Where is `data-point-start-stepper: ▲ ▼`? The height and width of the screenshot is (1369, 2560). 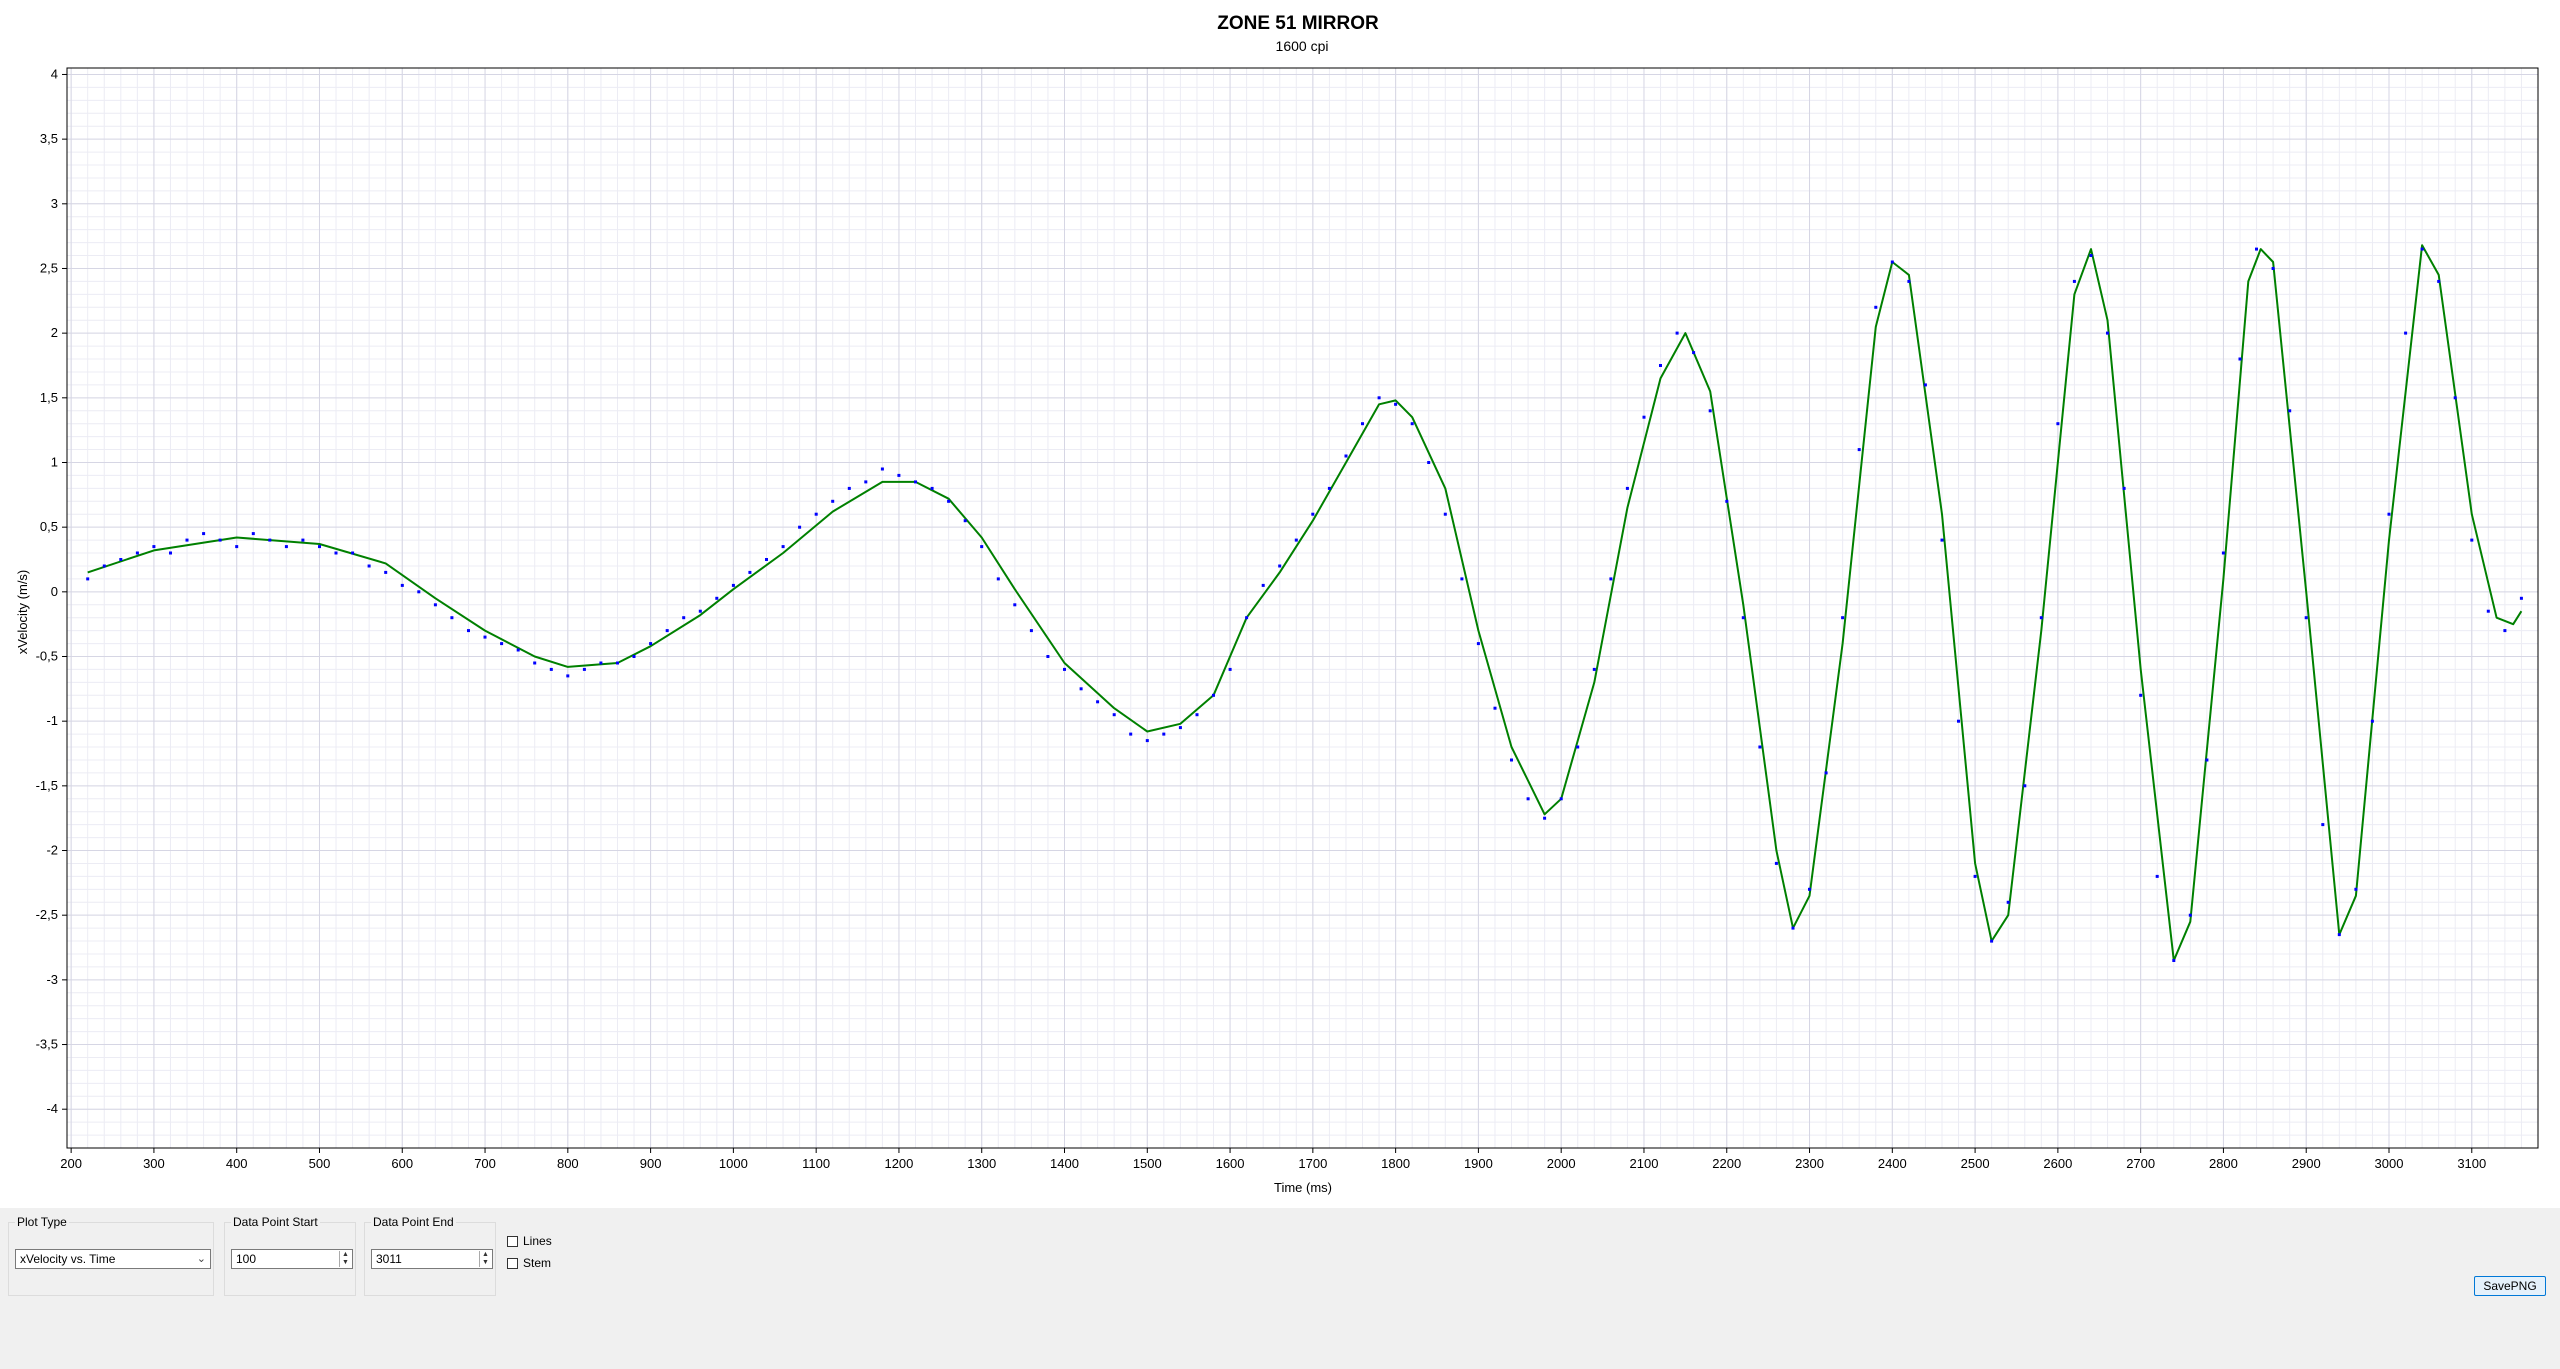
data-point-start-stepper: ▲ ▼ is located at coordinates (345, 1259).